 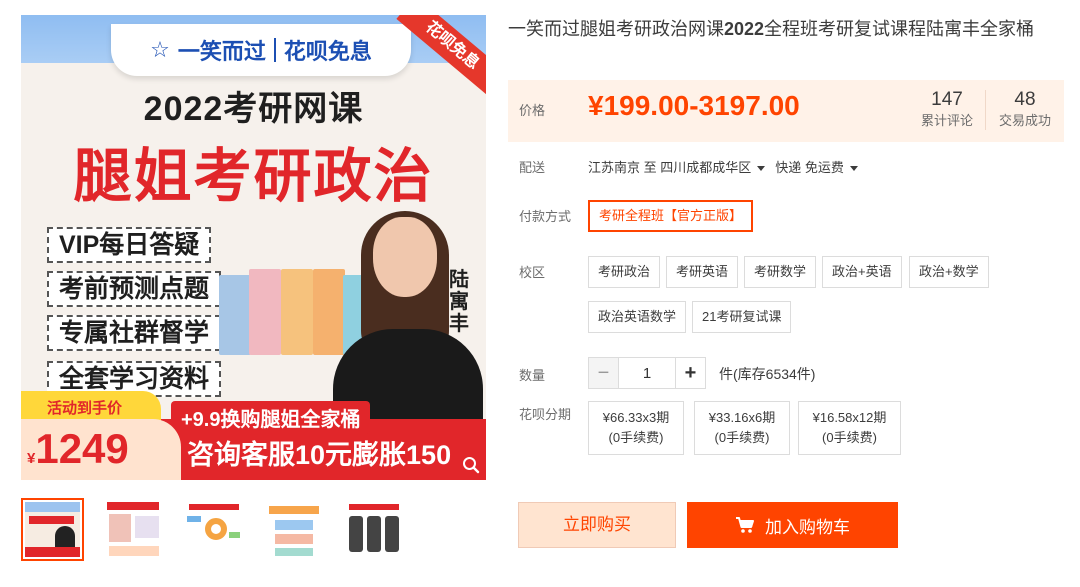 What do you see at coordinates (947, 99) in the screenshot?
I see `review-count: 147` at bounding box center [947, 99].